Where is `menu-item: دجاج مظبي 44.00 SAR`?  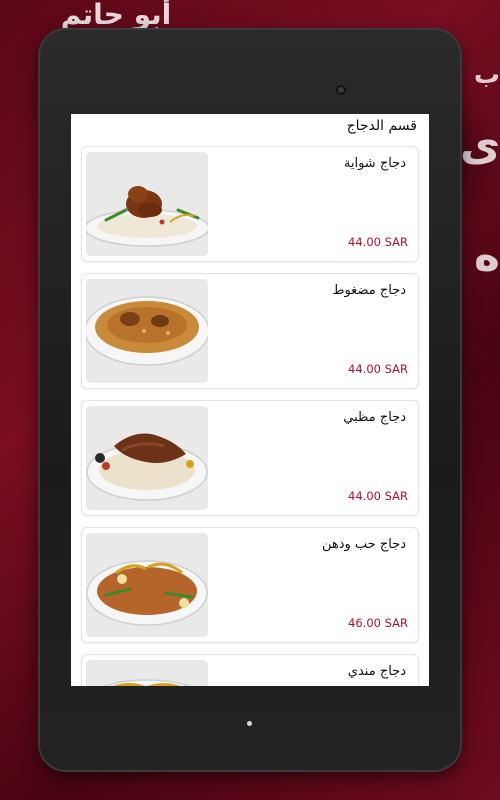 menu-item: دجاج مظبي 44.00 SAR is located at coordinates (250, 458).